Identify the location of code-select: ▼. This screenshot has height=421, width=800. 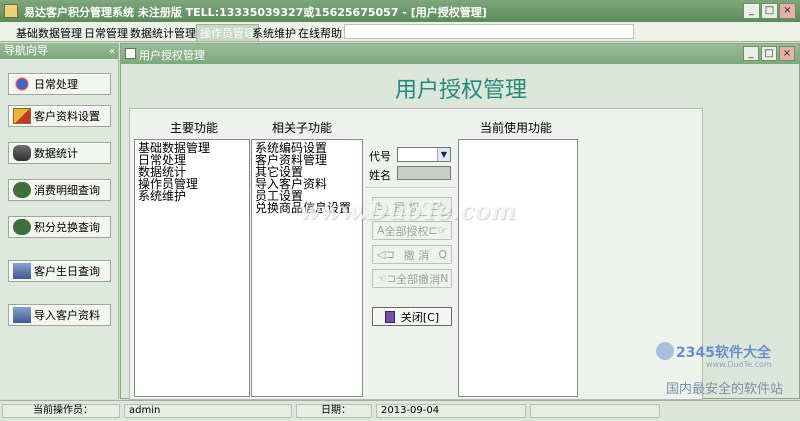
(424, 154).